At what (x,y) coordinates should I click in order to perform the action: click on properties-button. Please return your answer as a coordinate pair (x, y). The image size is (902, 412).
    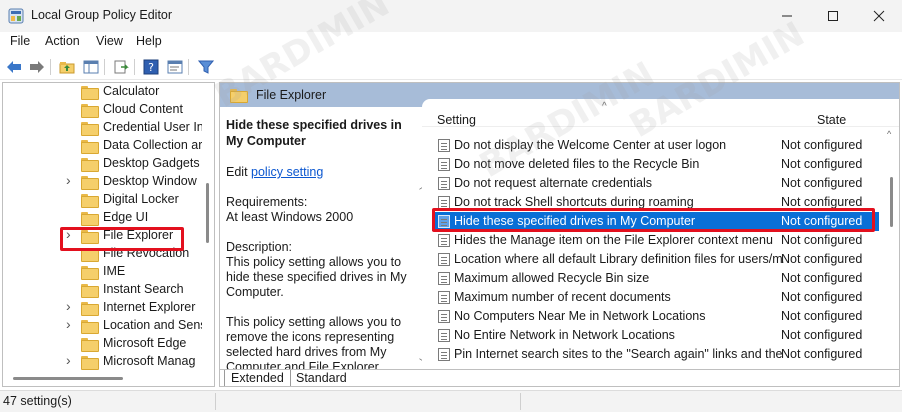
    Looking at the image, I should click on (175, 67).